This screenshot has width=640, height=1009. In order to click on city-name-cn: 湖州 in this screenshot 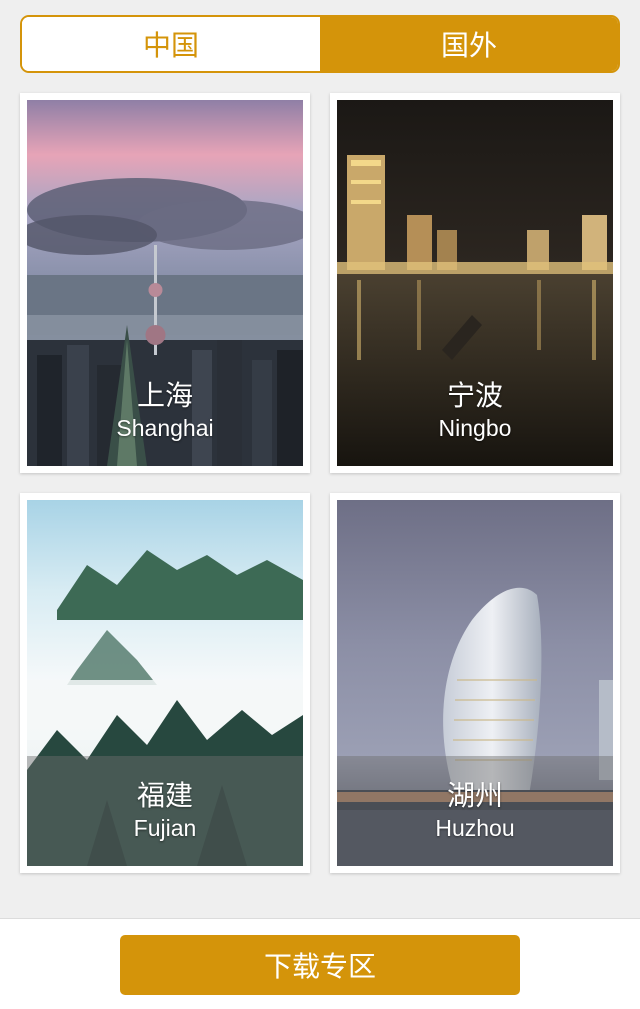, I will do `click(474, 795)`.